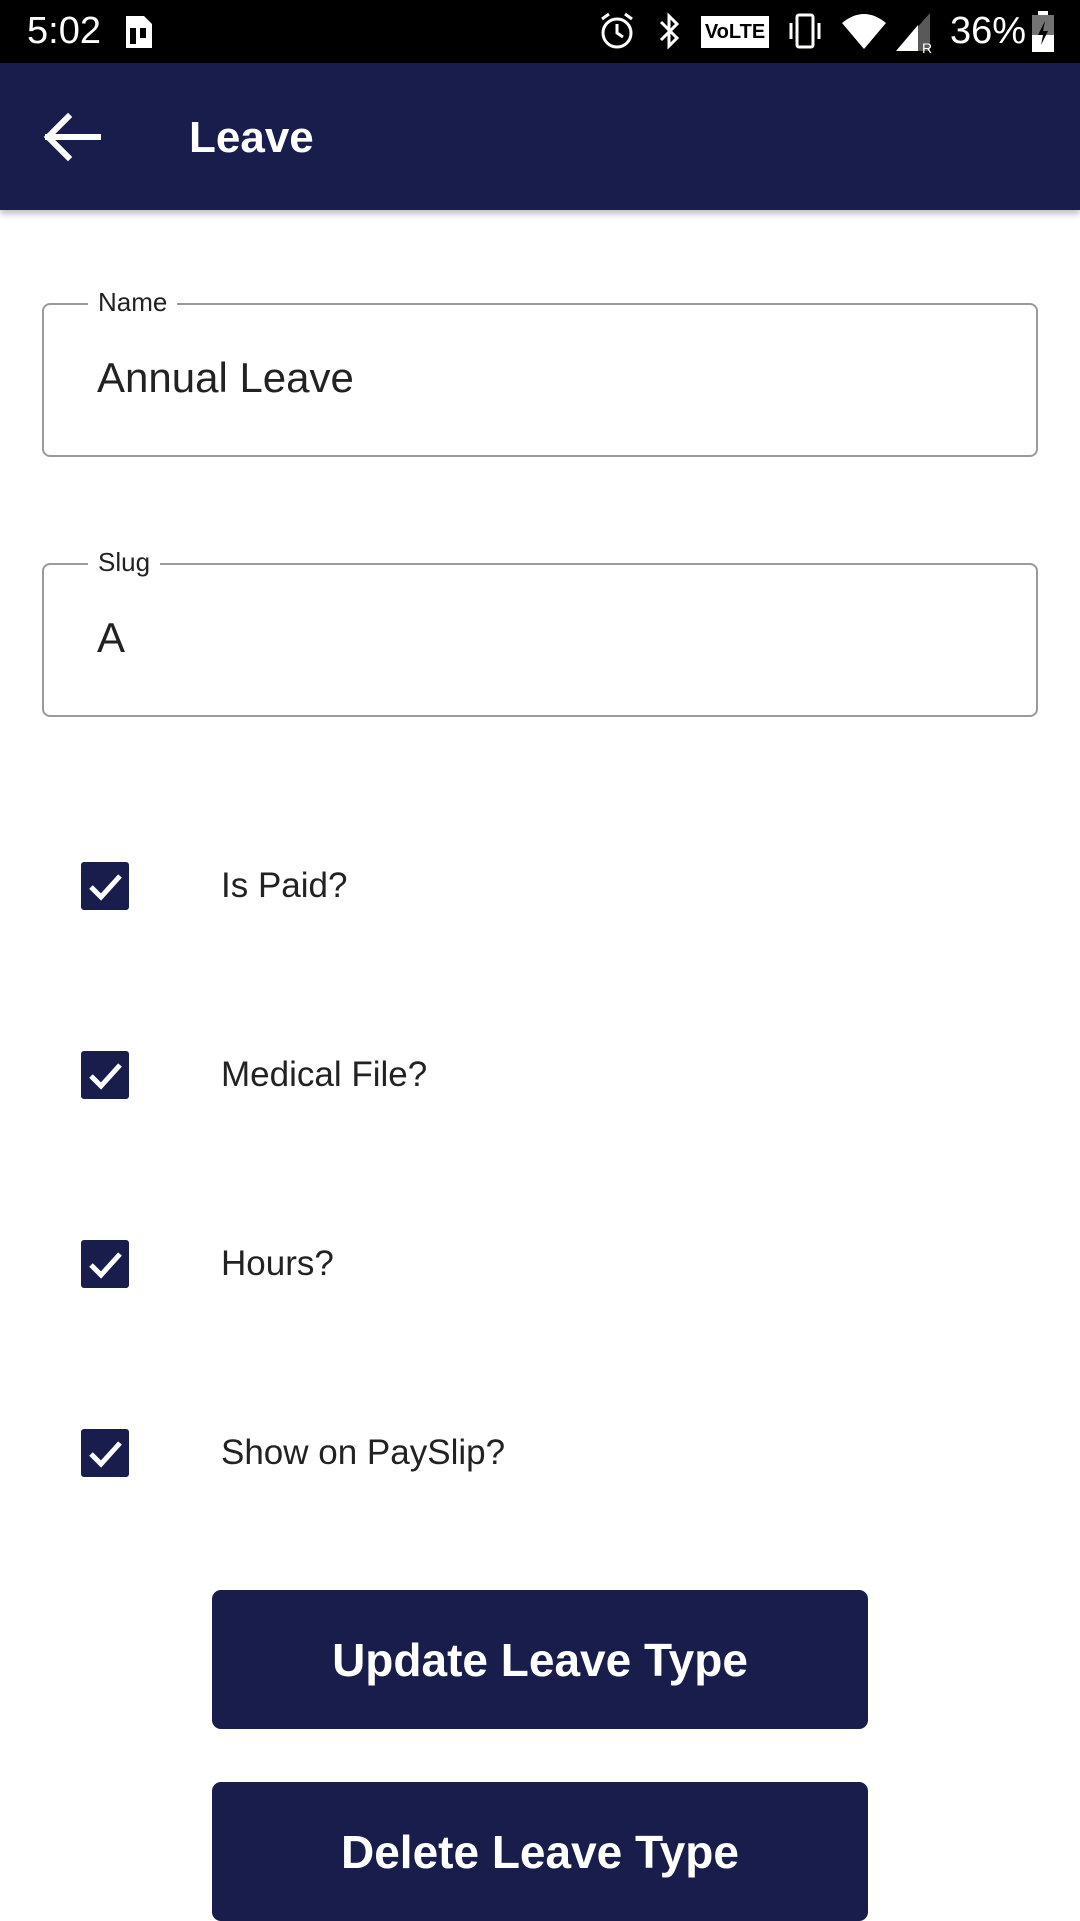 The width and height of the screenshot is (1080, 1921). I want to click on slug-field: Slug A, so click(540, 631).